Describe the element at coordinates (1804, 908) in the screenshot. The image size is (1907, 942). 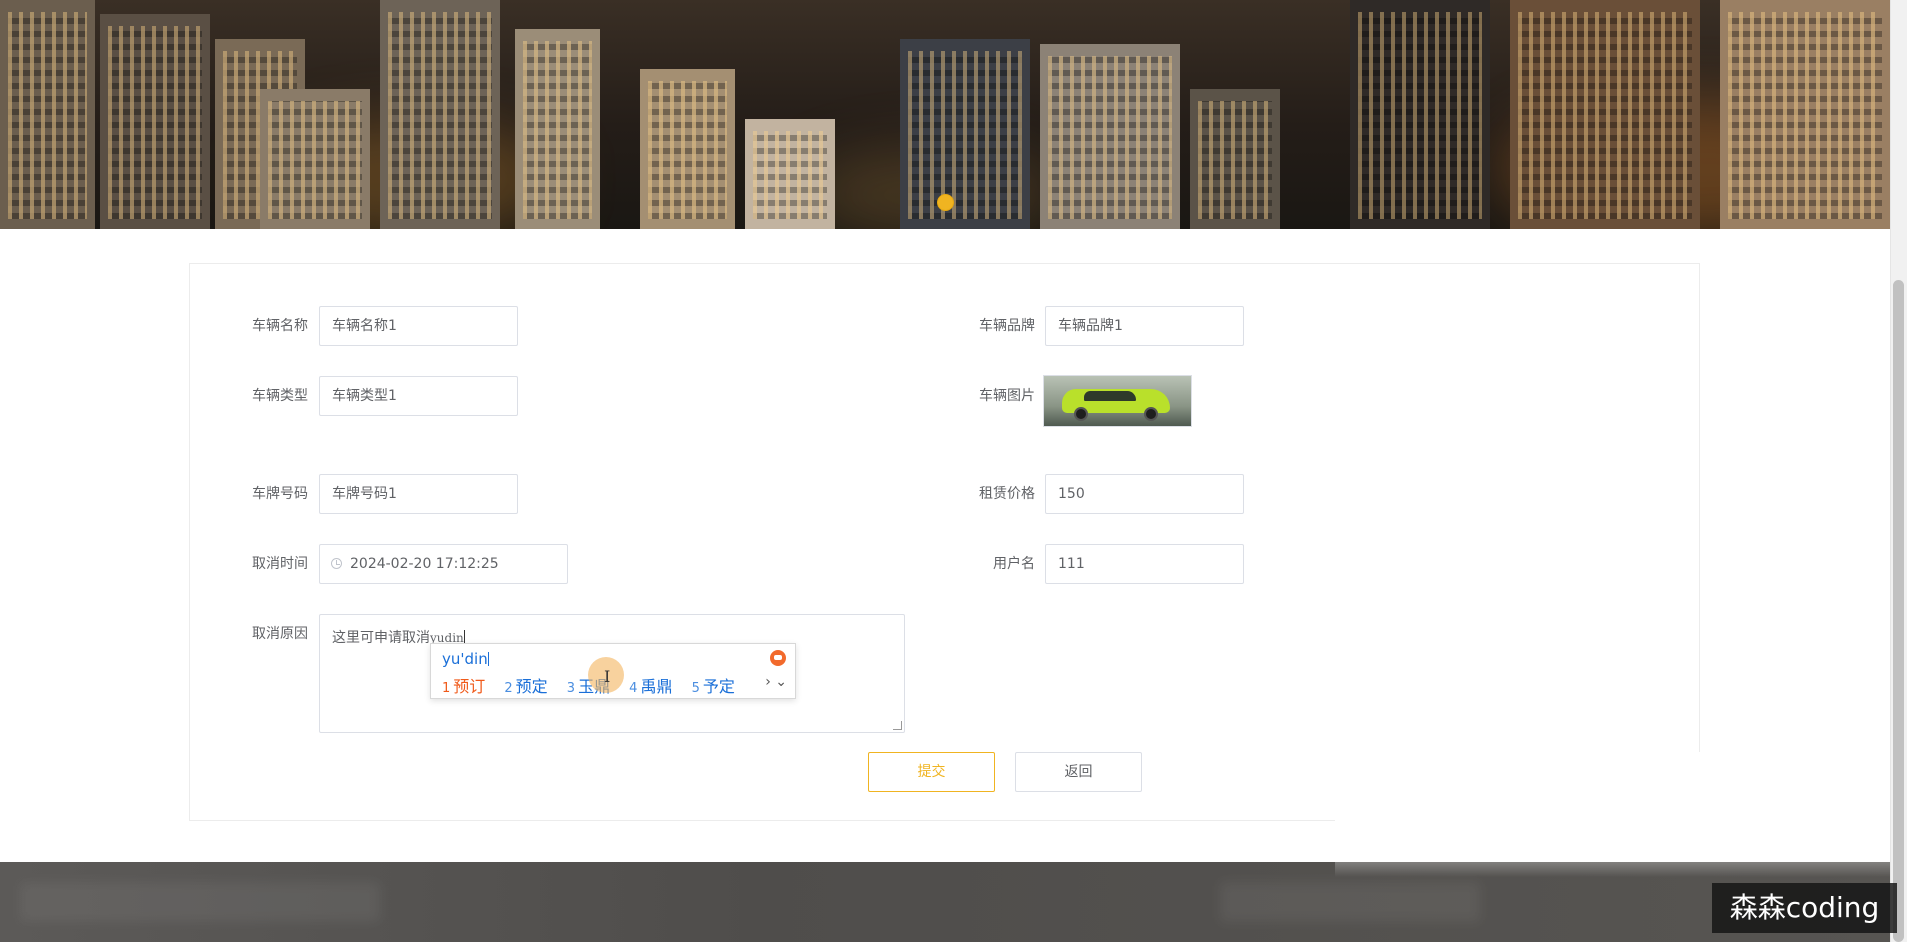
I see `watermark: 森森coding` at that location.